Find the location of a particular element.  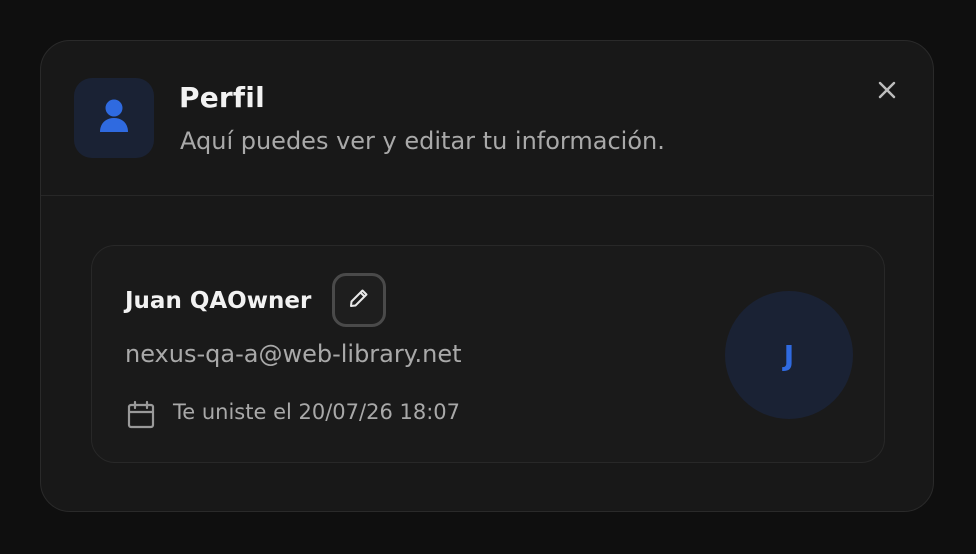

avatar: J is located at coordinates (789, 355).